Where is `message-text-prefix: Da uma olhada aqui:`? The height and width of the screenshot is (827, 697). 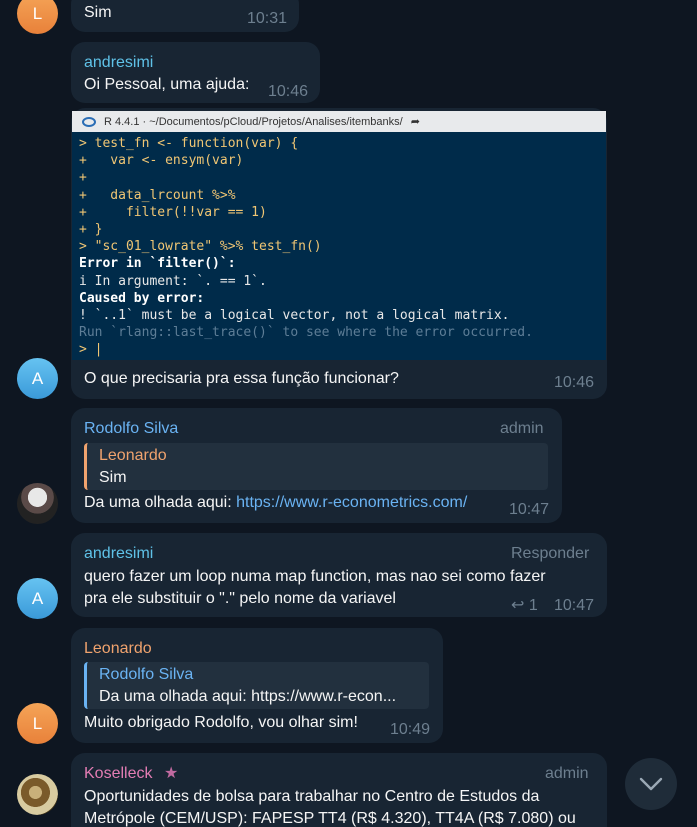
message-text-prefix: Da uma olhada aqui: is located at coordinates (160, 502).